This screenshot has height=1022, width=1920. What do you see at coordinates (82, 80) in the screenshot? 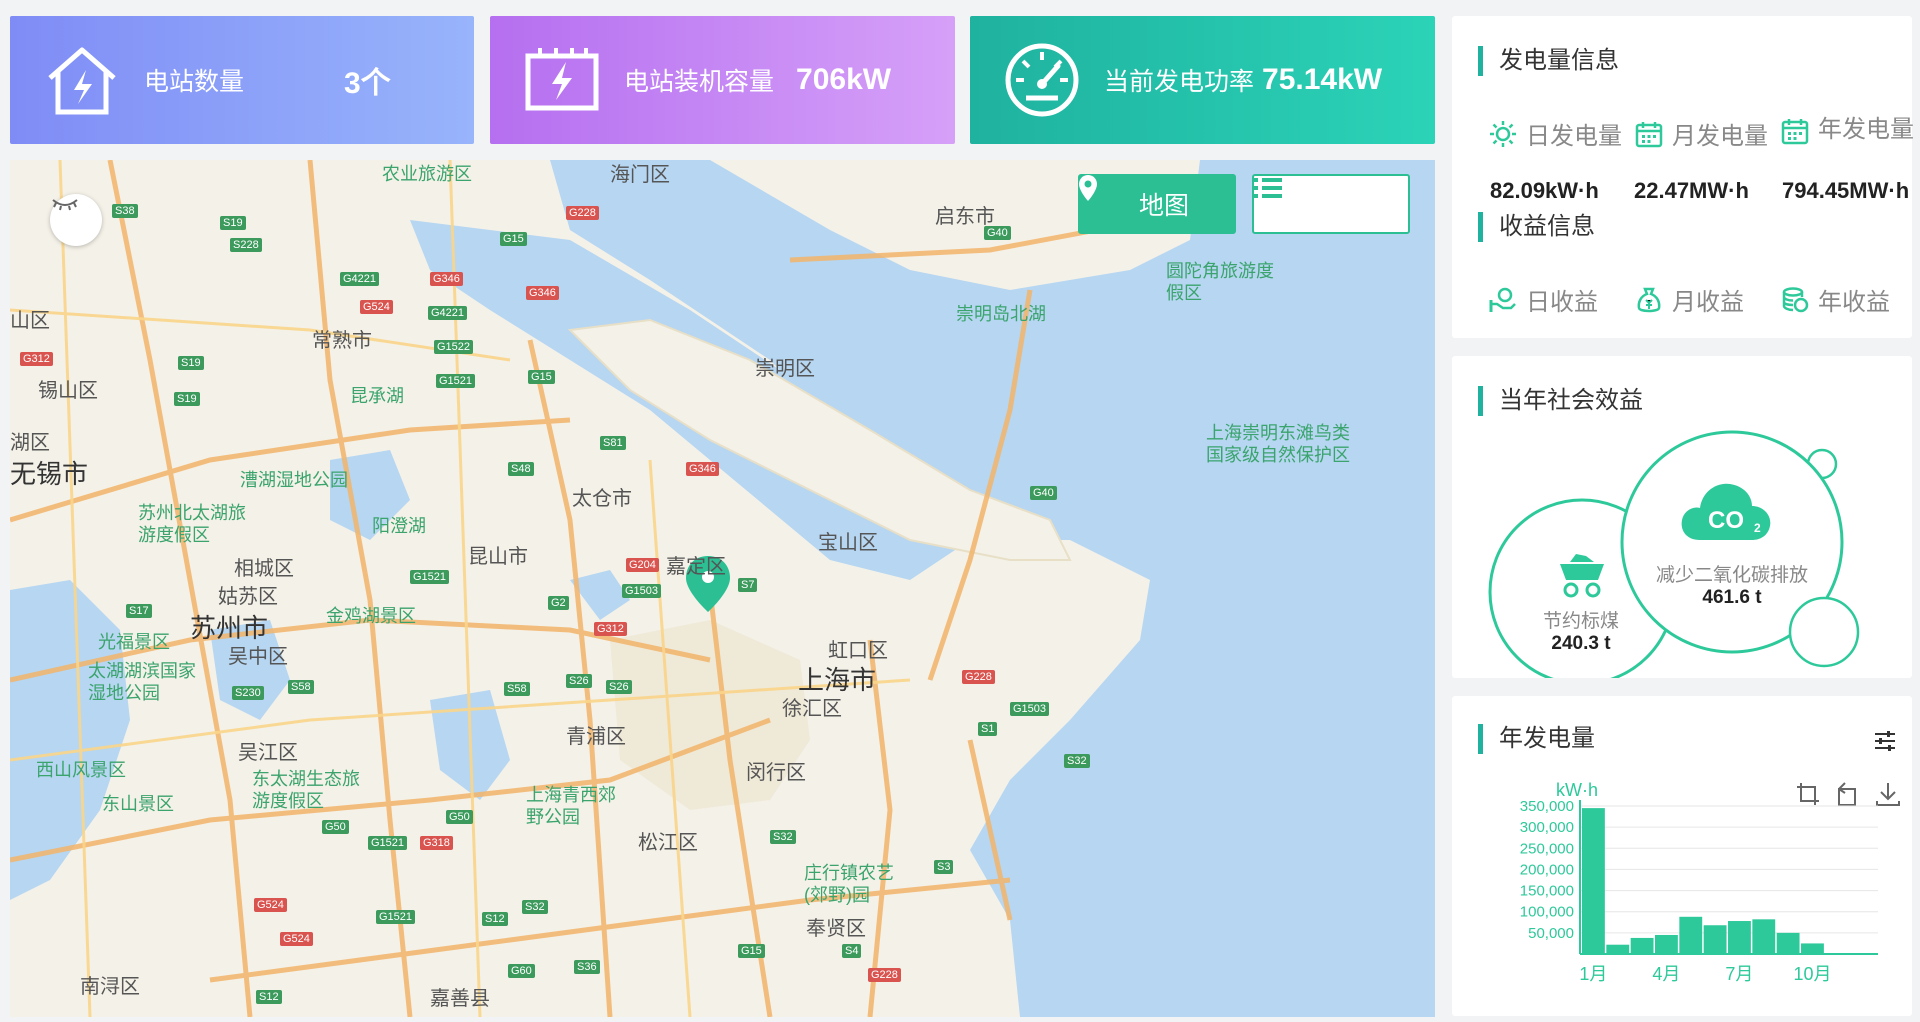
I see `house-lightning-icon` at bounding box center [82, 80].